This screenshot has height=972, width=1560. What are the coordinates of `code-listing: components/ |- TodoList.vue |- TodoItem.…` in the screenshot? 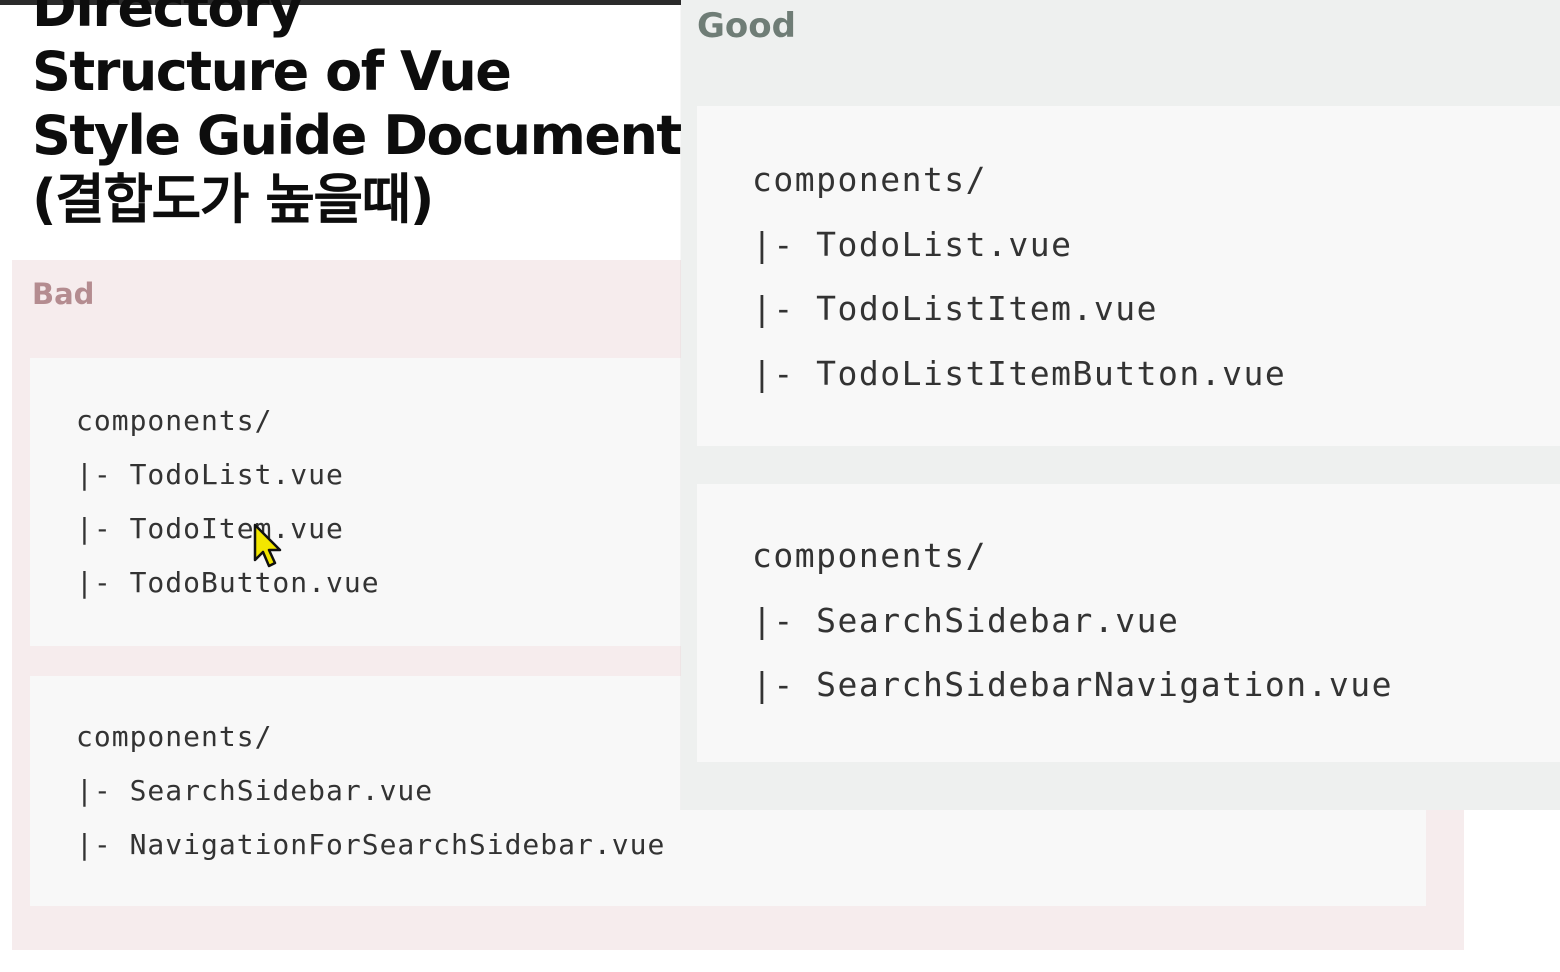 It's located at (228, 502).